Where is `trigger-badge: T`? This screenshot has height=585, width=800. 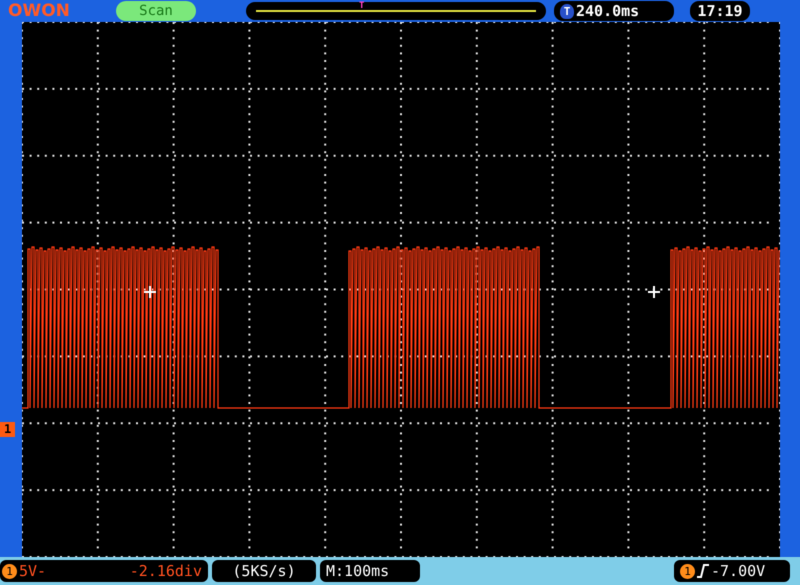 trigger-badge: T is located at coordinates (567, 11).